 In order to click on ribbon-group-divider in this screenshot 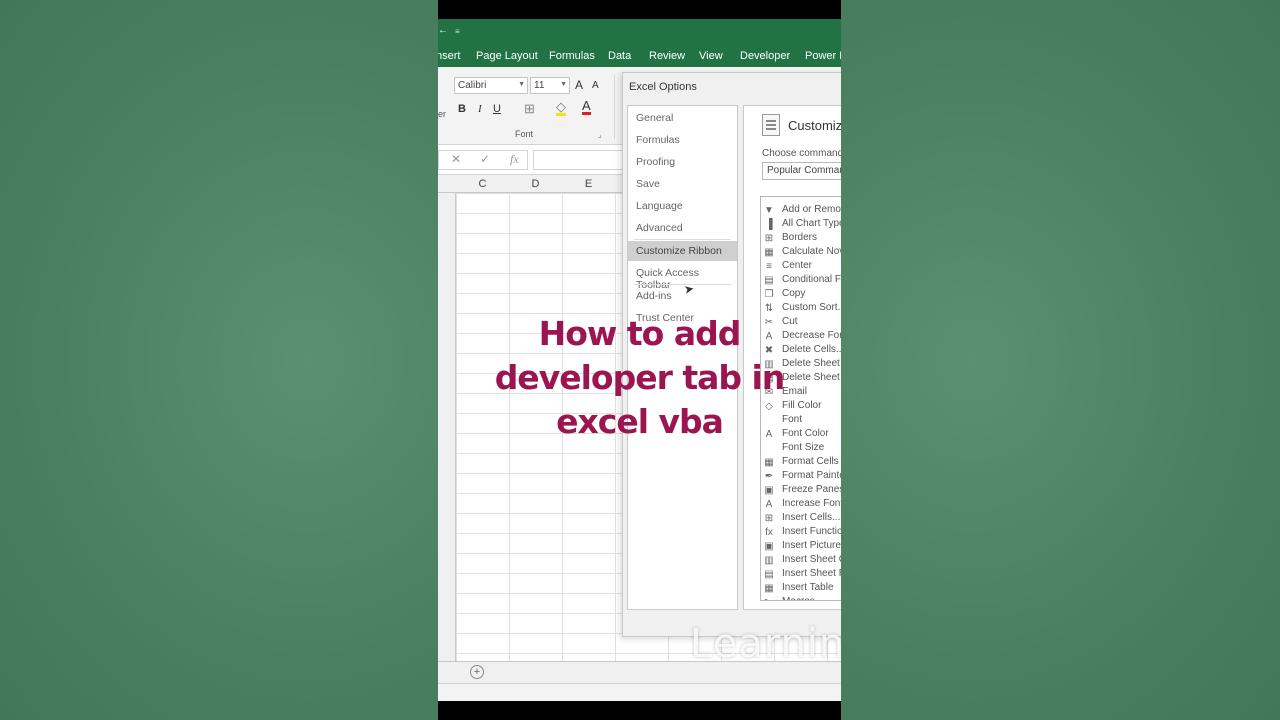, I will do `click(614, 107)`.